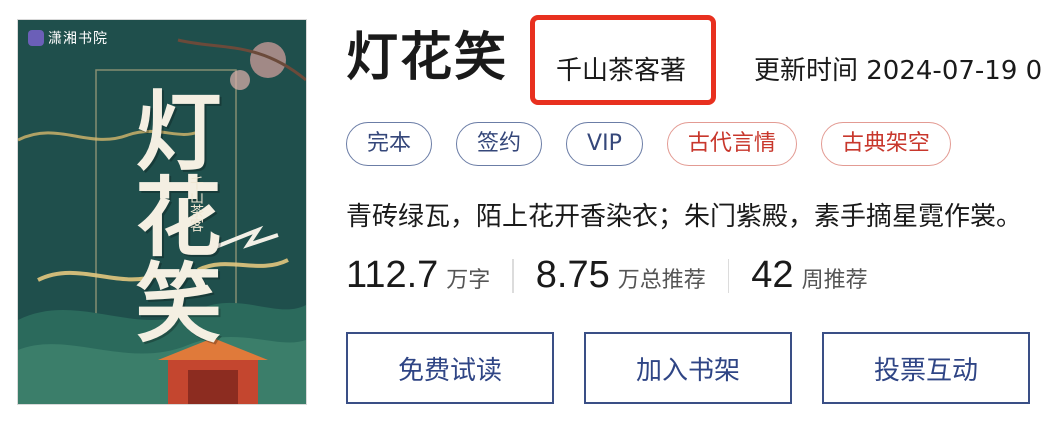  Describe the element at coordinates (389, 144) in the screenshot. I see `tag-complete: 完本` at that location.